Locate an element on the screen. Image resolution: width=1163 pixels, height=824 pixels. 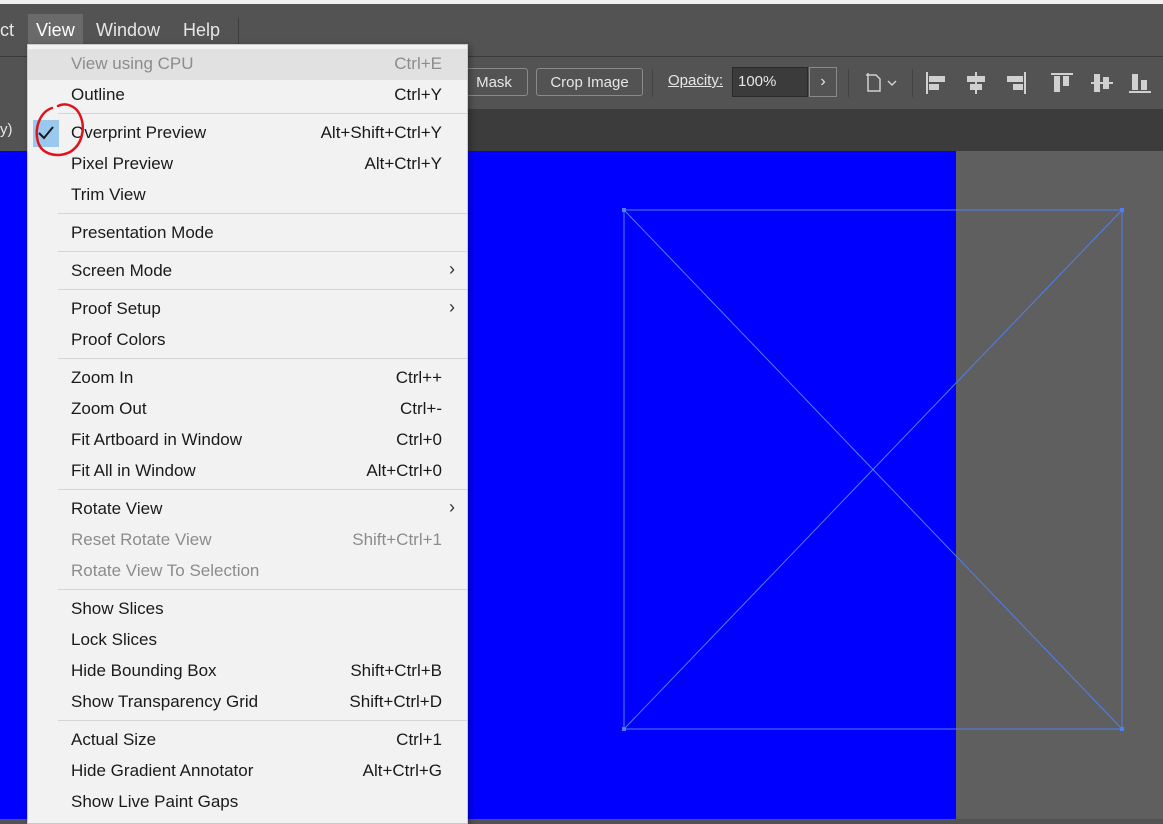
align-top-icon is located at coordinates (1062, 83).